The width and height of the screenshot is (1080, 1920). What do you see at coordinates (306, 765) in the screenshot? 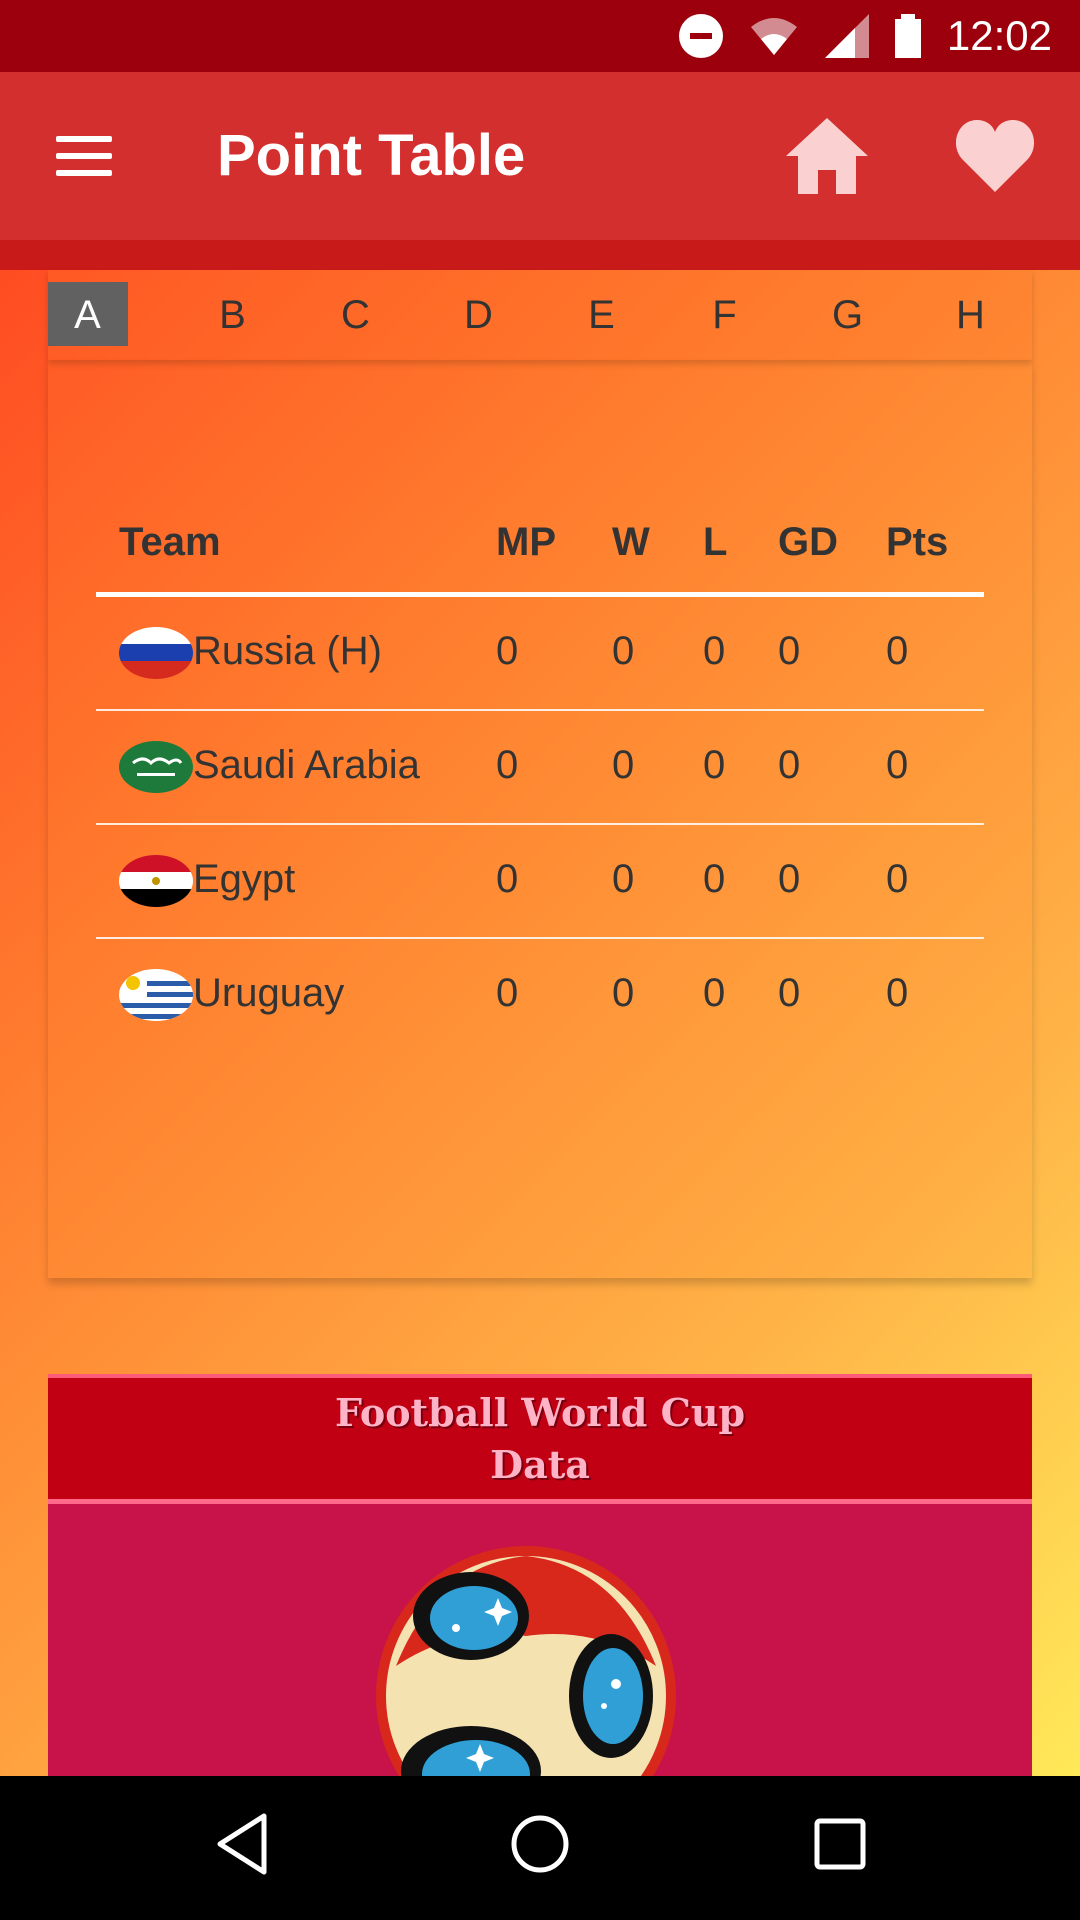
I see `team-name: Saudi Arabia` at bounding box center [306, 765].